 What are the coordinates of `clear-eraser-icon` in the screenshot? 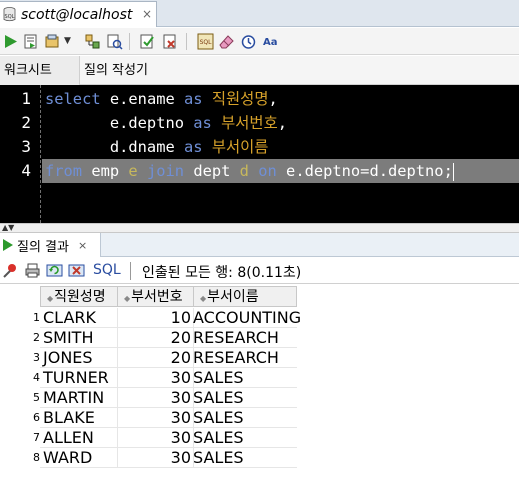 It's located at (226, 41).